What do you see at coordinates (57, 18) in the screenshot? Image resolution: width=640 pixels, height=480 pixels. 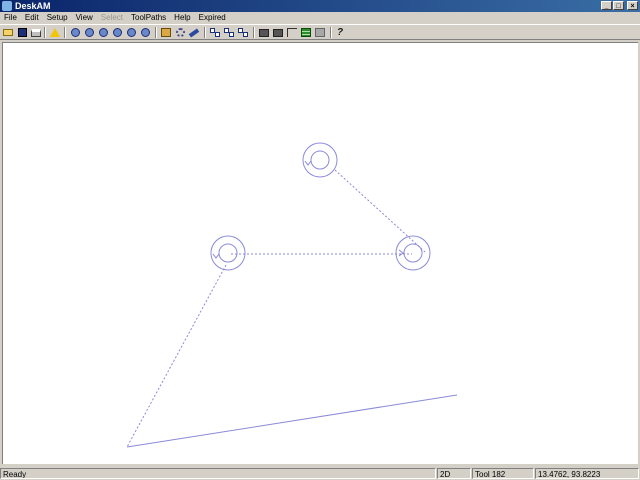 I see `menu-setup: Setup` at bounding box center [57, 18].